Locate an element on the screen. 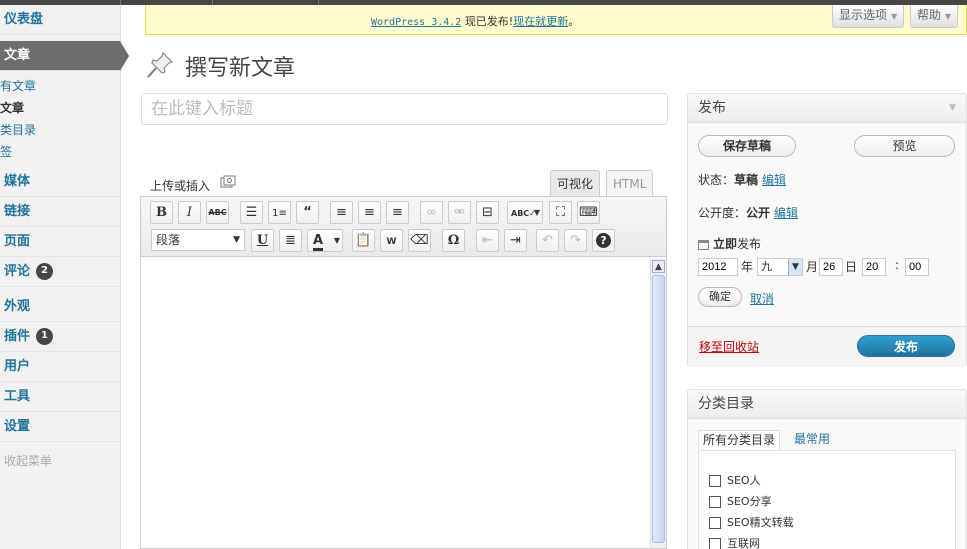  strikethrough-button: ABC is located at coordinates (217, 212).